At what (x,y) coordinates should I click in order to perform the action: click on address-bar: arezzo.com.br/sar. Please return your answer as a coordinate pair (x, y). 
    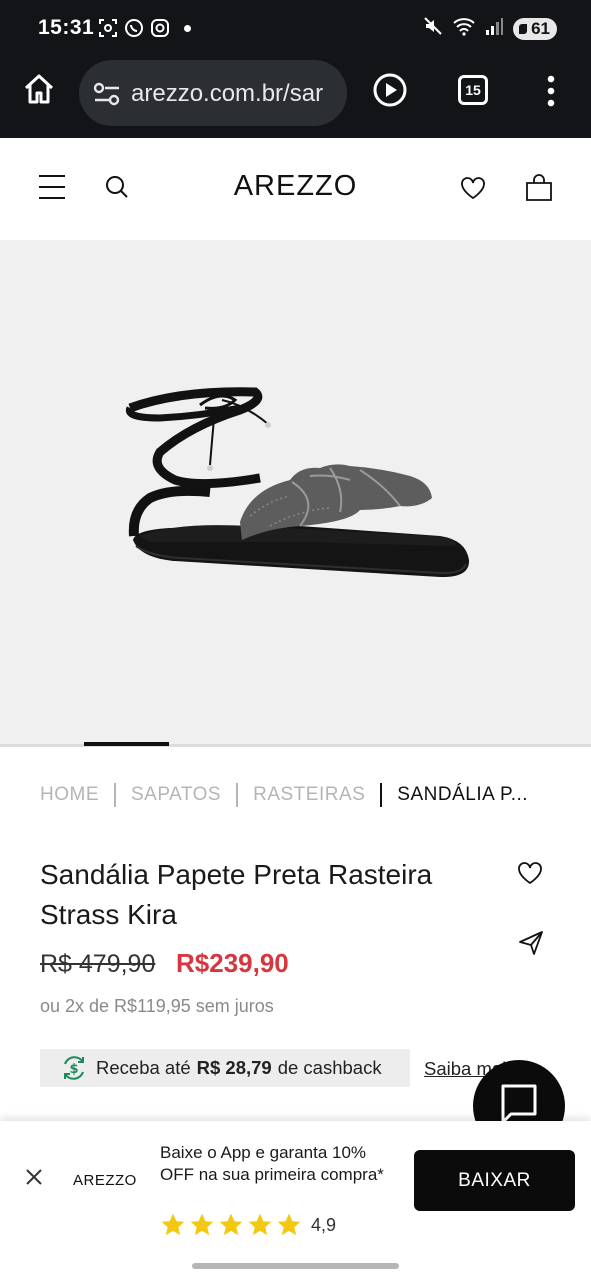
    Looking at the image, I should click on (213, 93).